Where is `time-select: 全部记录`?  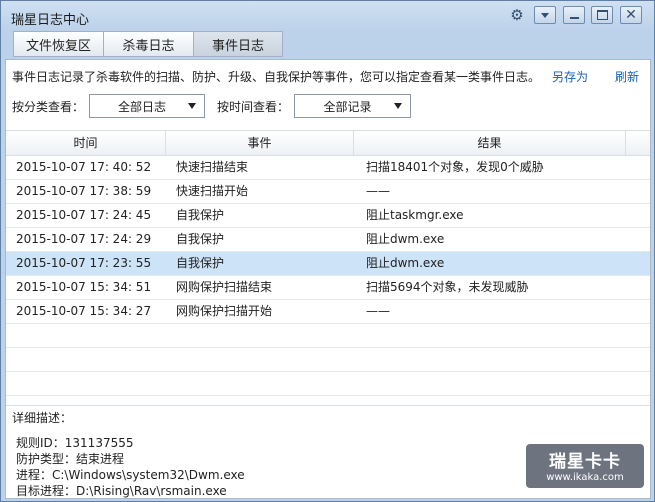
time-select: 全部记录 is located at coordinates (352, 106).